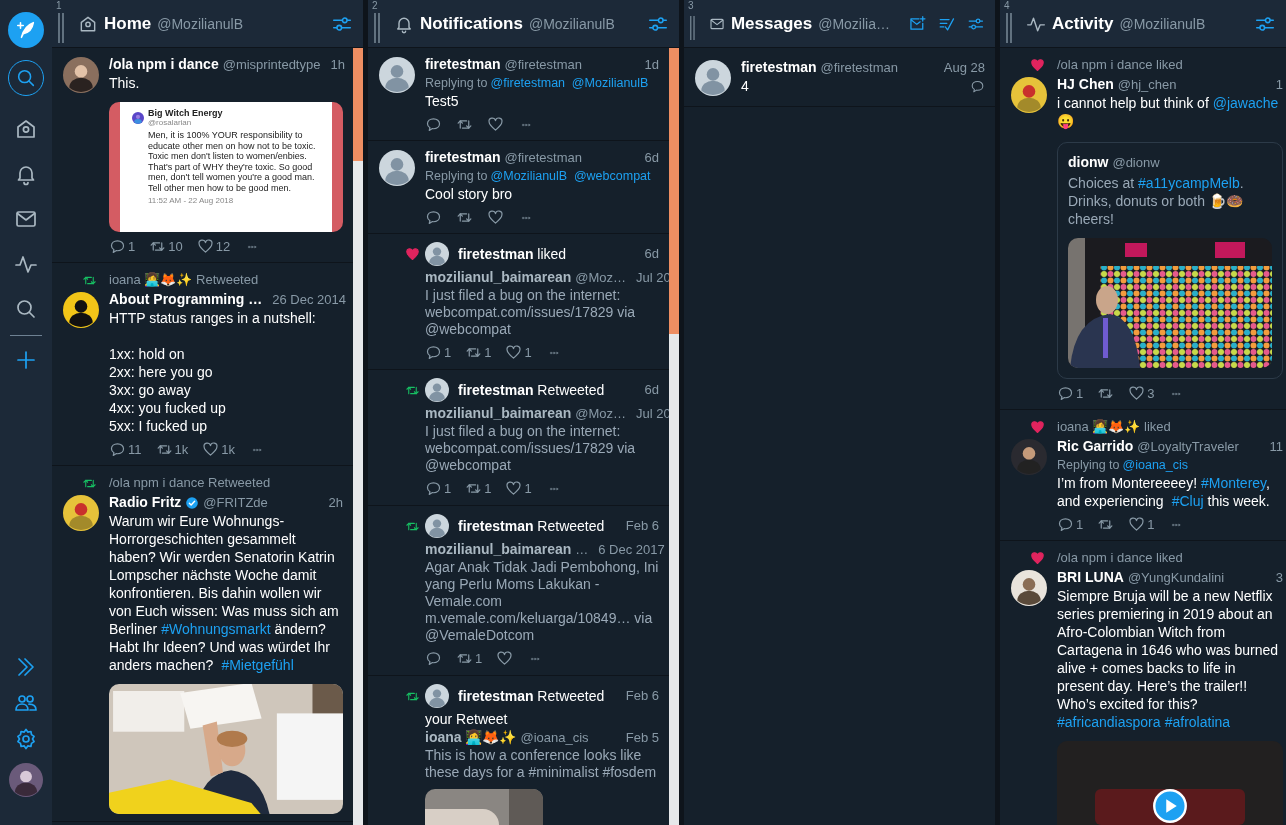 This screenshot has height=825, width=1286. What do you see at coordinates (1276, 85) in the screenshot?
I see `tweet-time: 1` at bounding box center [1276, 85].